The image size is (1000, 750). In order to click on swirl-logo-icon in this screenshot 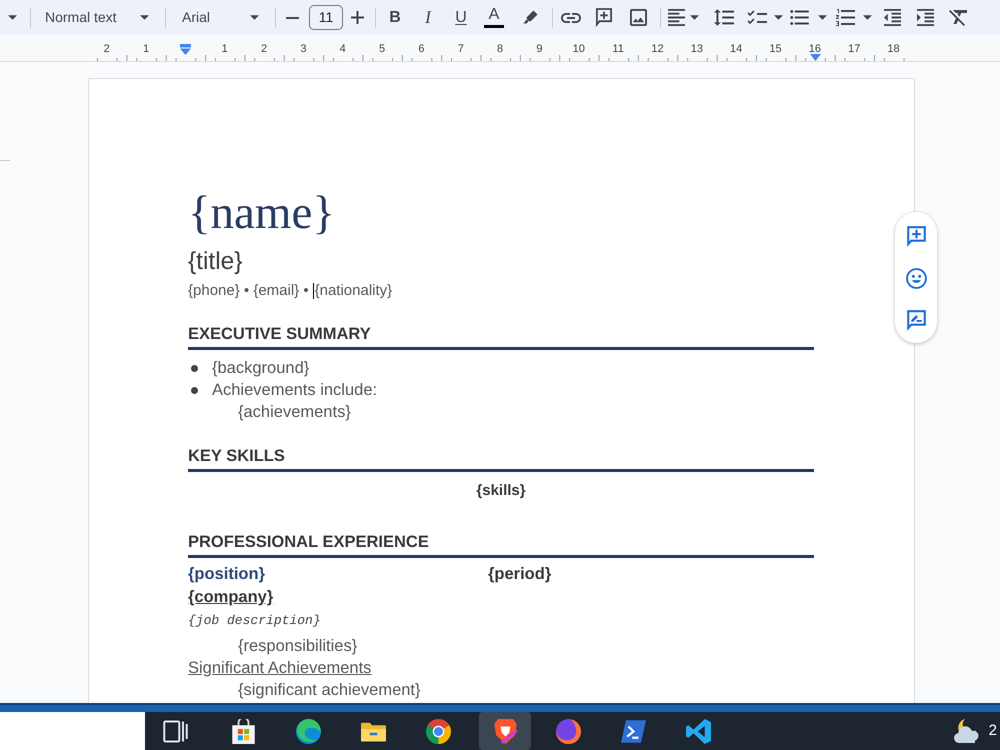, I will do `click(308, 731)`.